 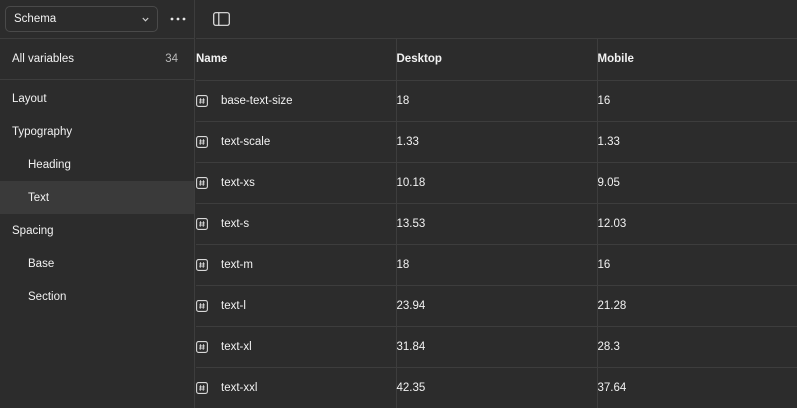 I want to click on table-row: text-xxl 42.35 37.64, so click(x=496, y=387).